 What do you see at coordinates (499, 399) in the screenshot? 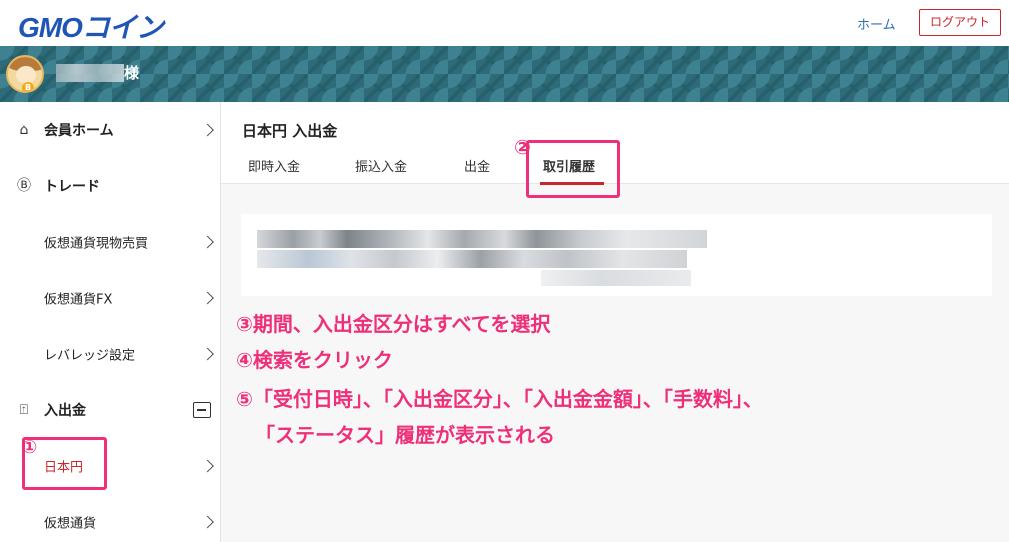
I see `instruction-step-5: ⑤「受付日時」、「入出金区分」、「入出金金額」、「手数料」、` at bounding box center [499, 399].